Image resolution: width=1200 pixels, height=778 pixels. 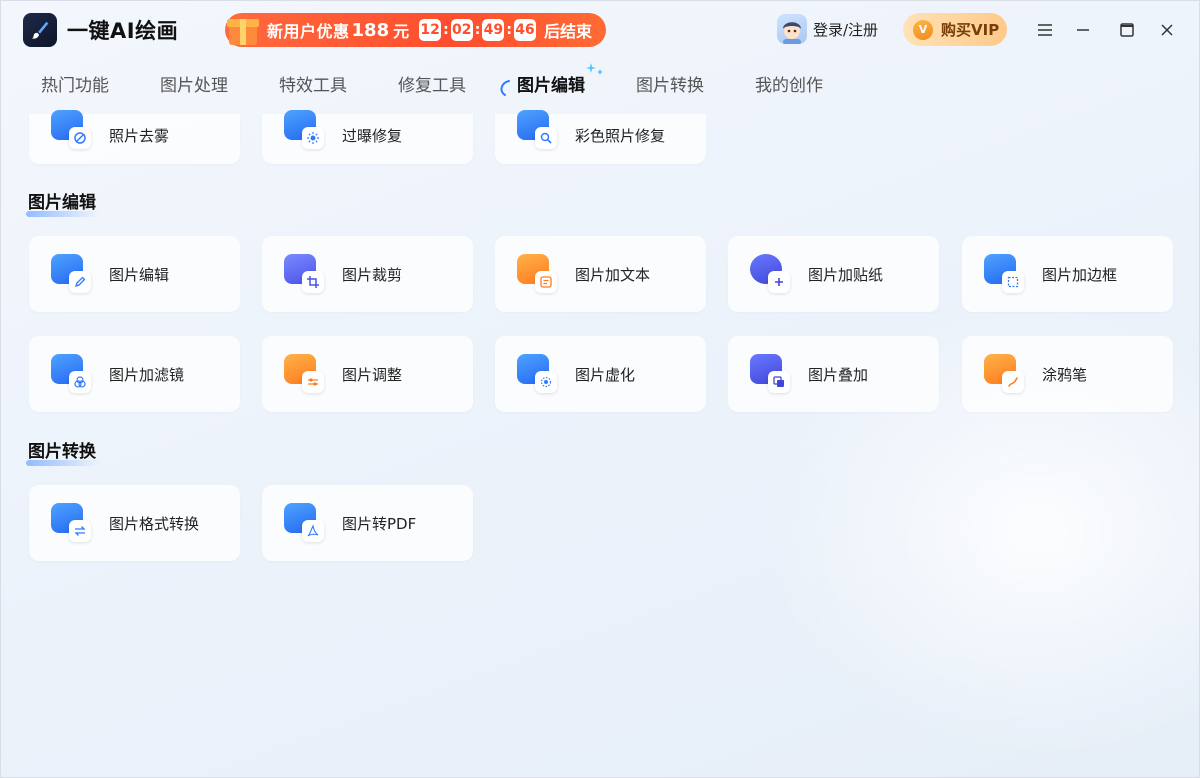 I want to click on tab-image-processing: 图片处理, so click(x=194, y=86).